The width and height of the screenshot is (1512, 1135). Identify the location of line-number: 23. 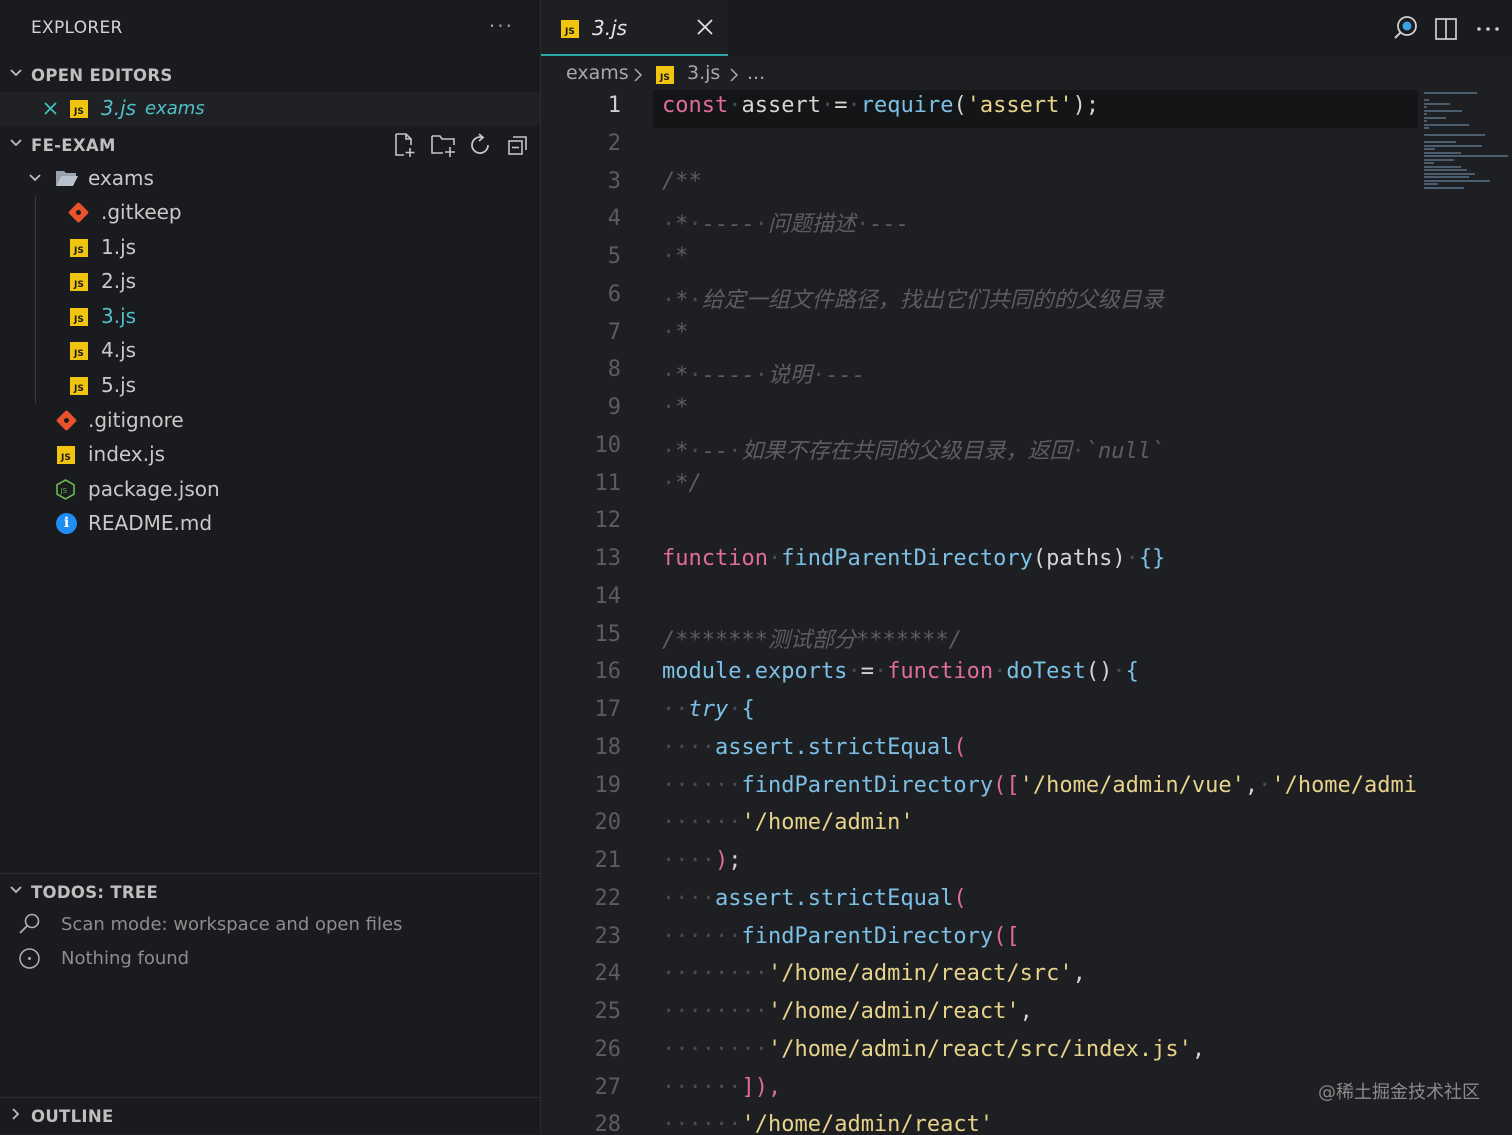
(608, 936).